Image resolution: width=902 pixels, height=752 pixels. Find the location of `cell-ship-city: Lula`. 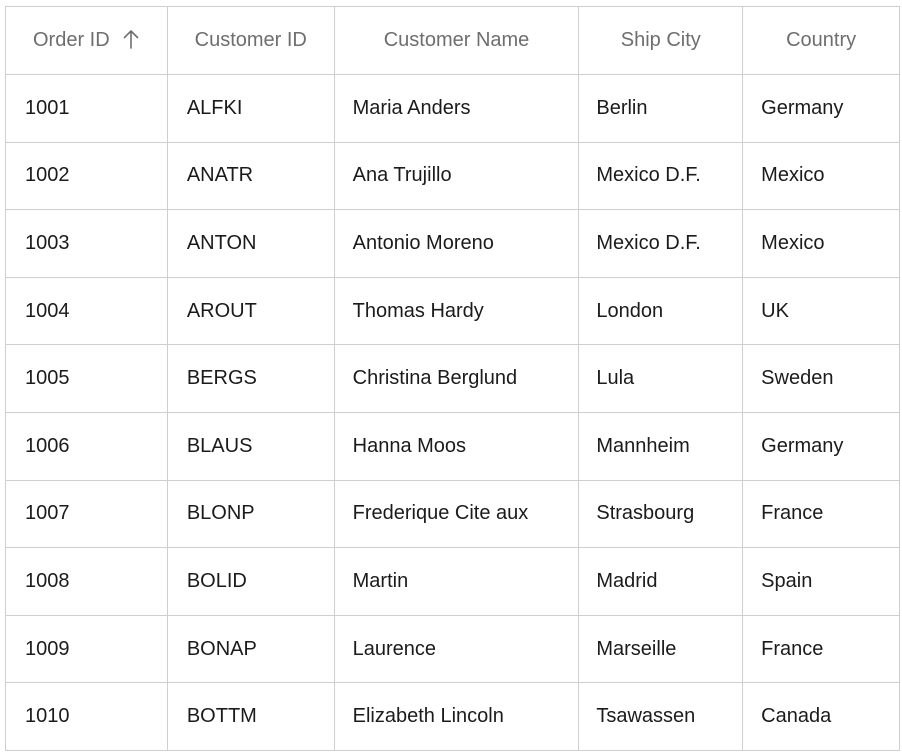

cell-ship-city: Lula is located at coordinates (661, 378).